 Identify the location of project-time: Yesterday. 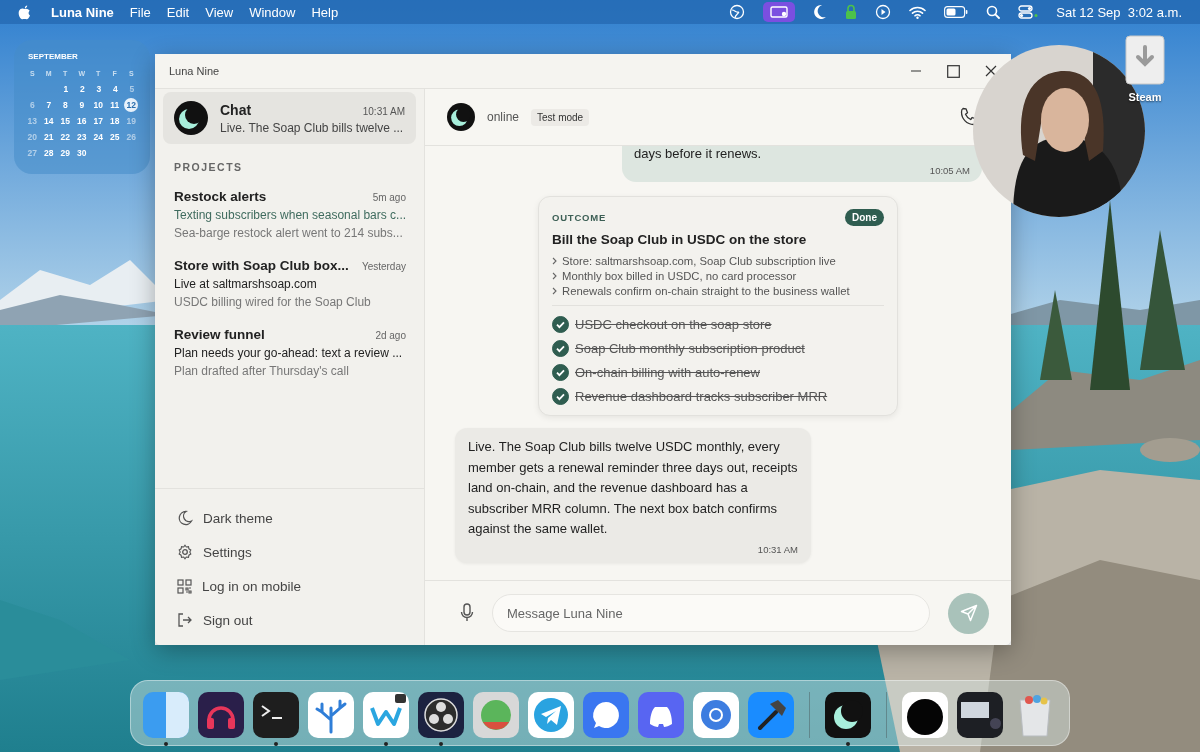
(383, 266).